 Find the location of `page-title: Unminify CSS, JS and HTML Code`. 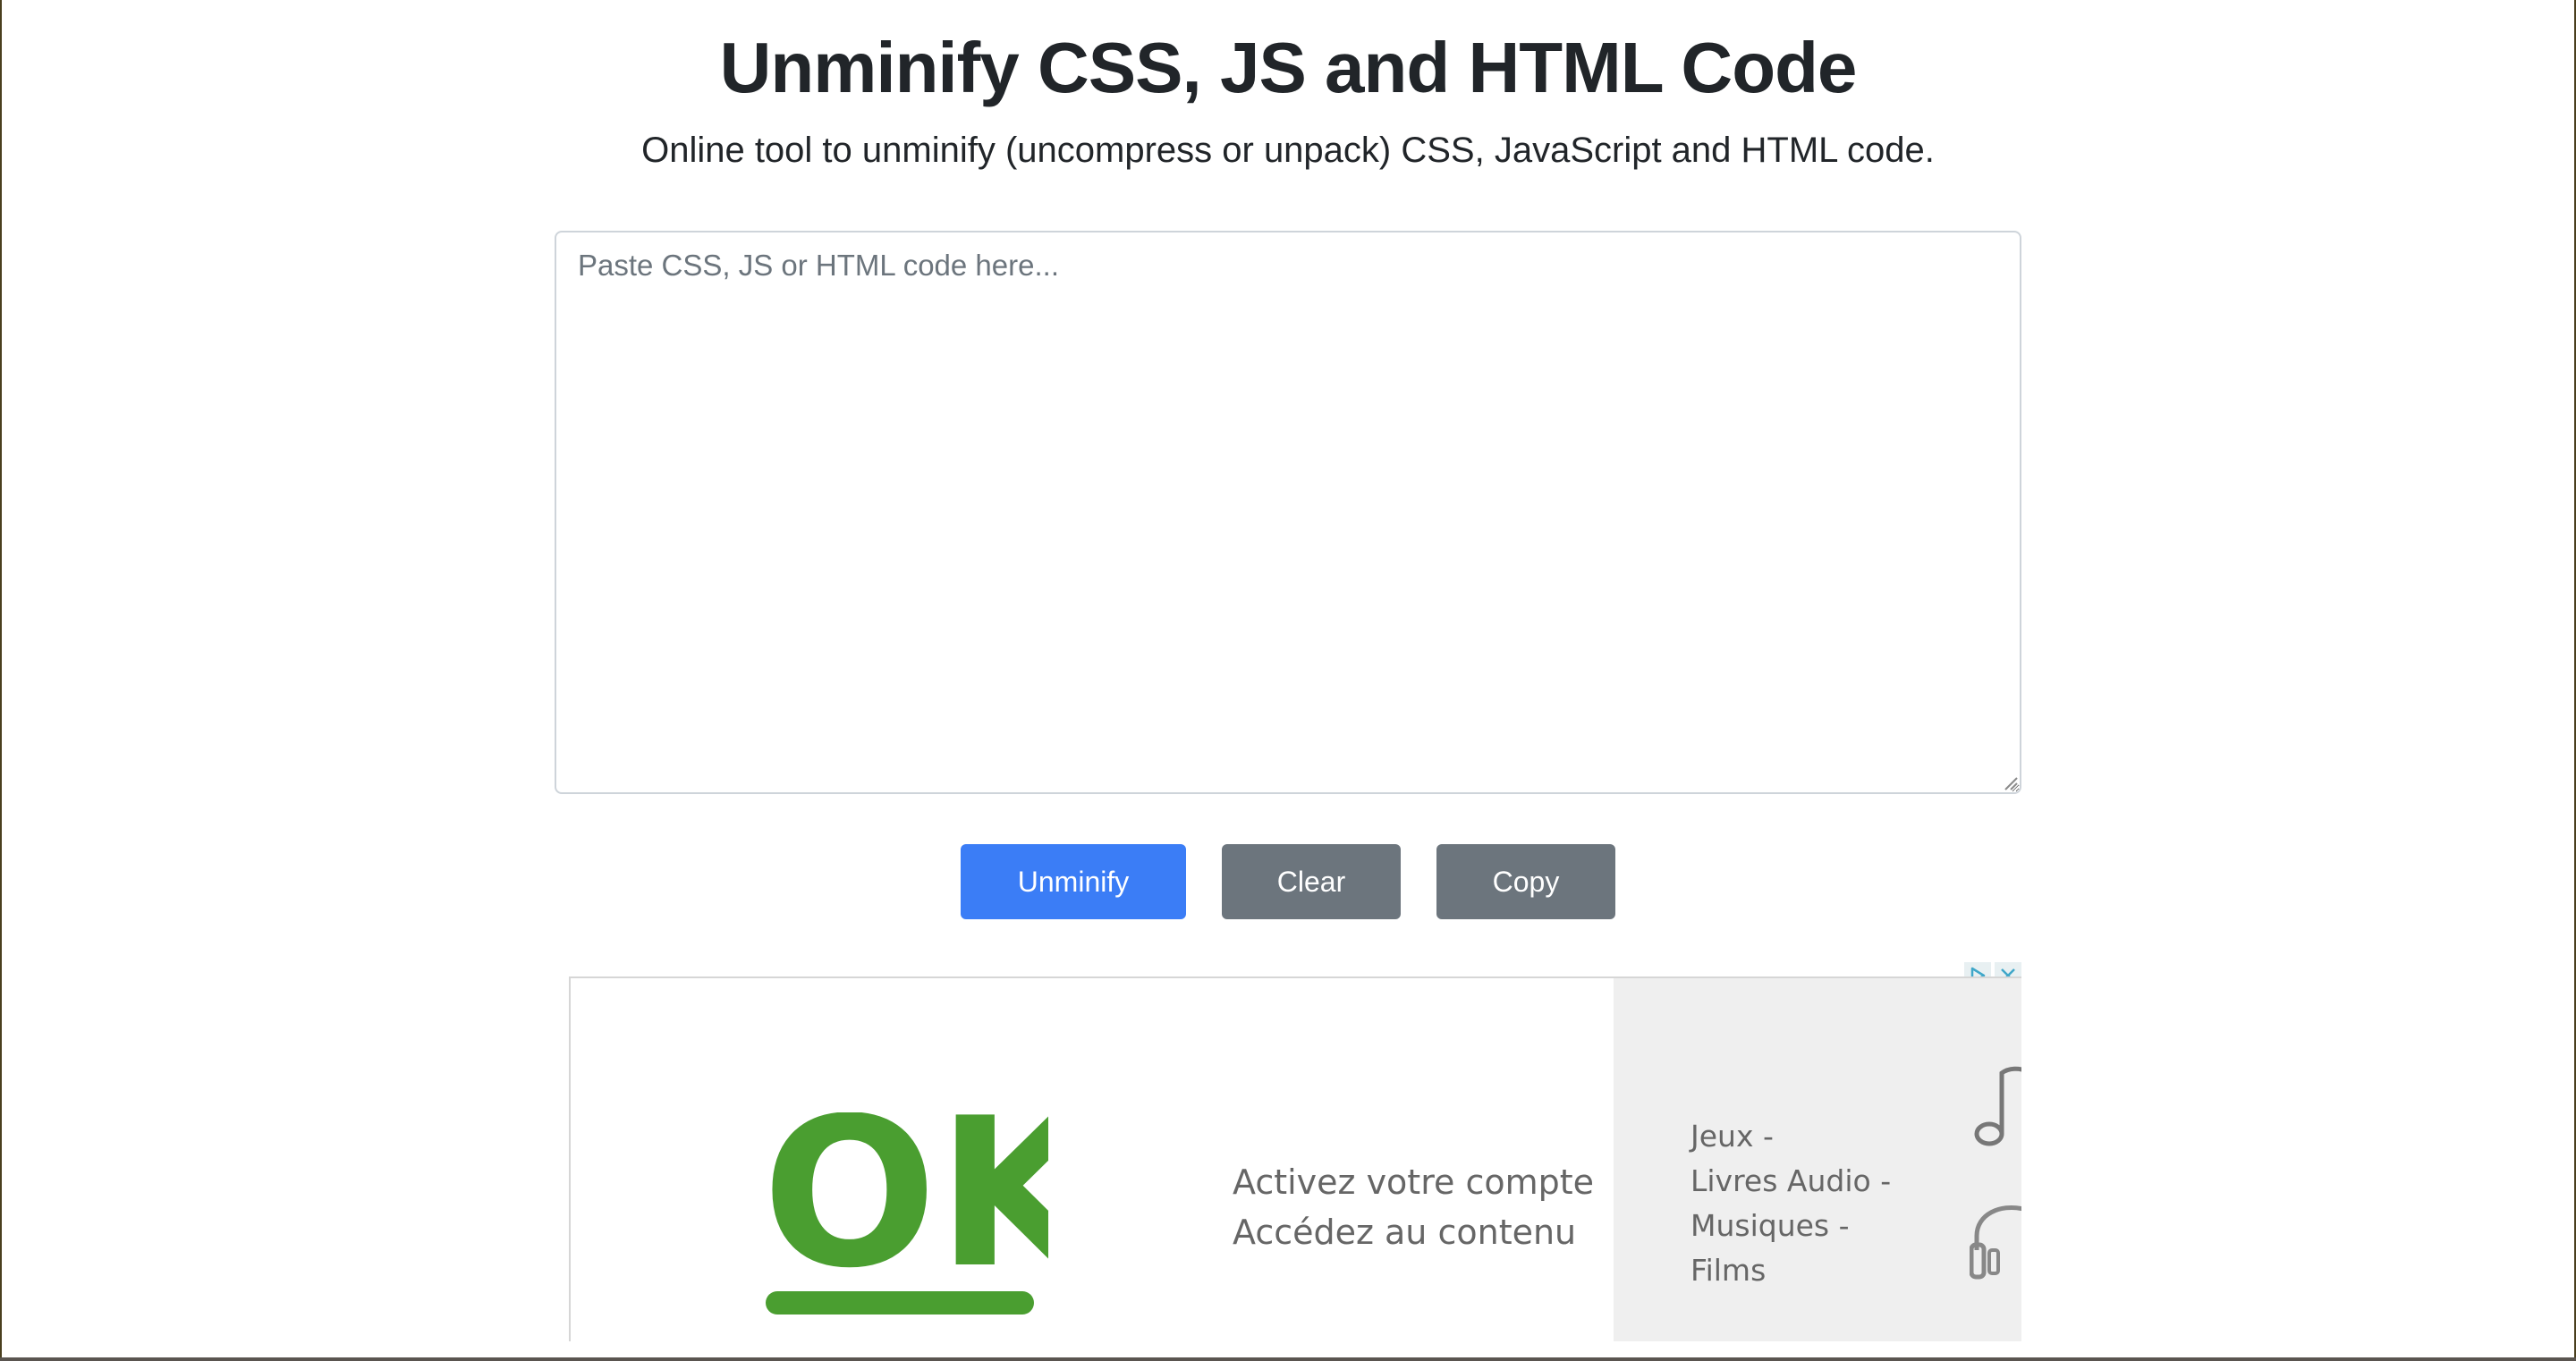

page-title: Unminify CSS, JS and HTML Code is located at coordinates (1288, 67).